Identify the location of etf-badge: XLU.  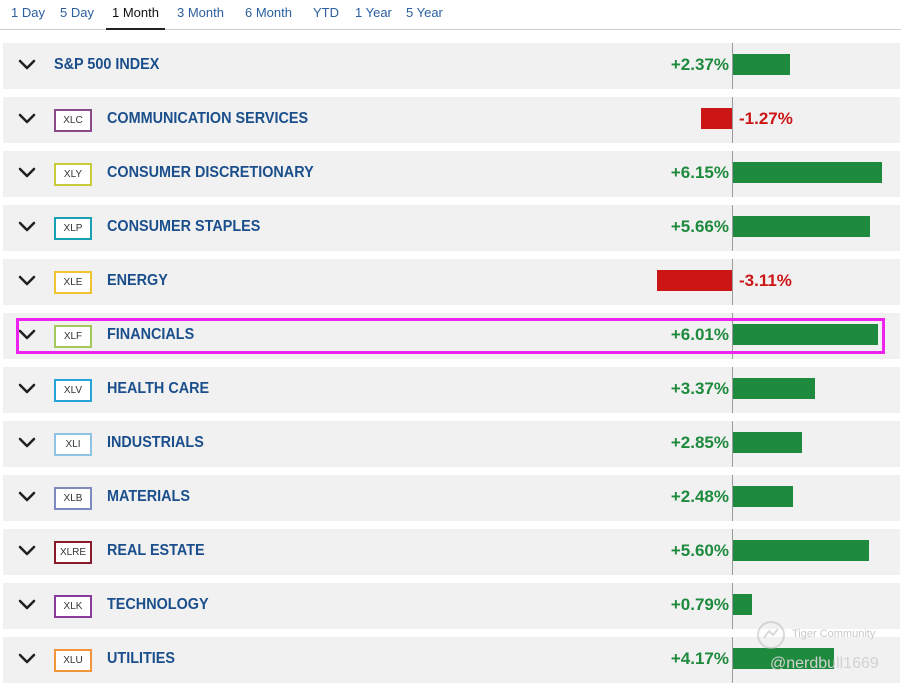
(73, 660).